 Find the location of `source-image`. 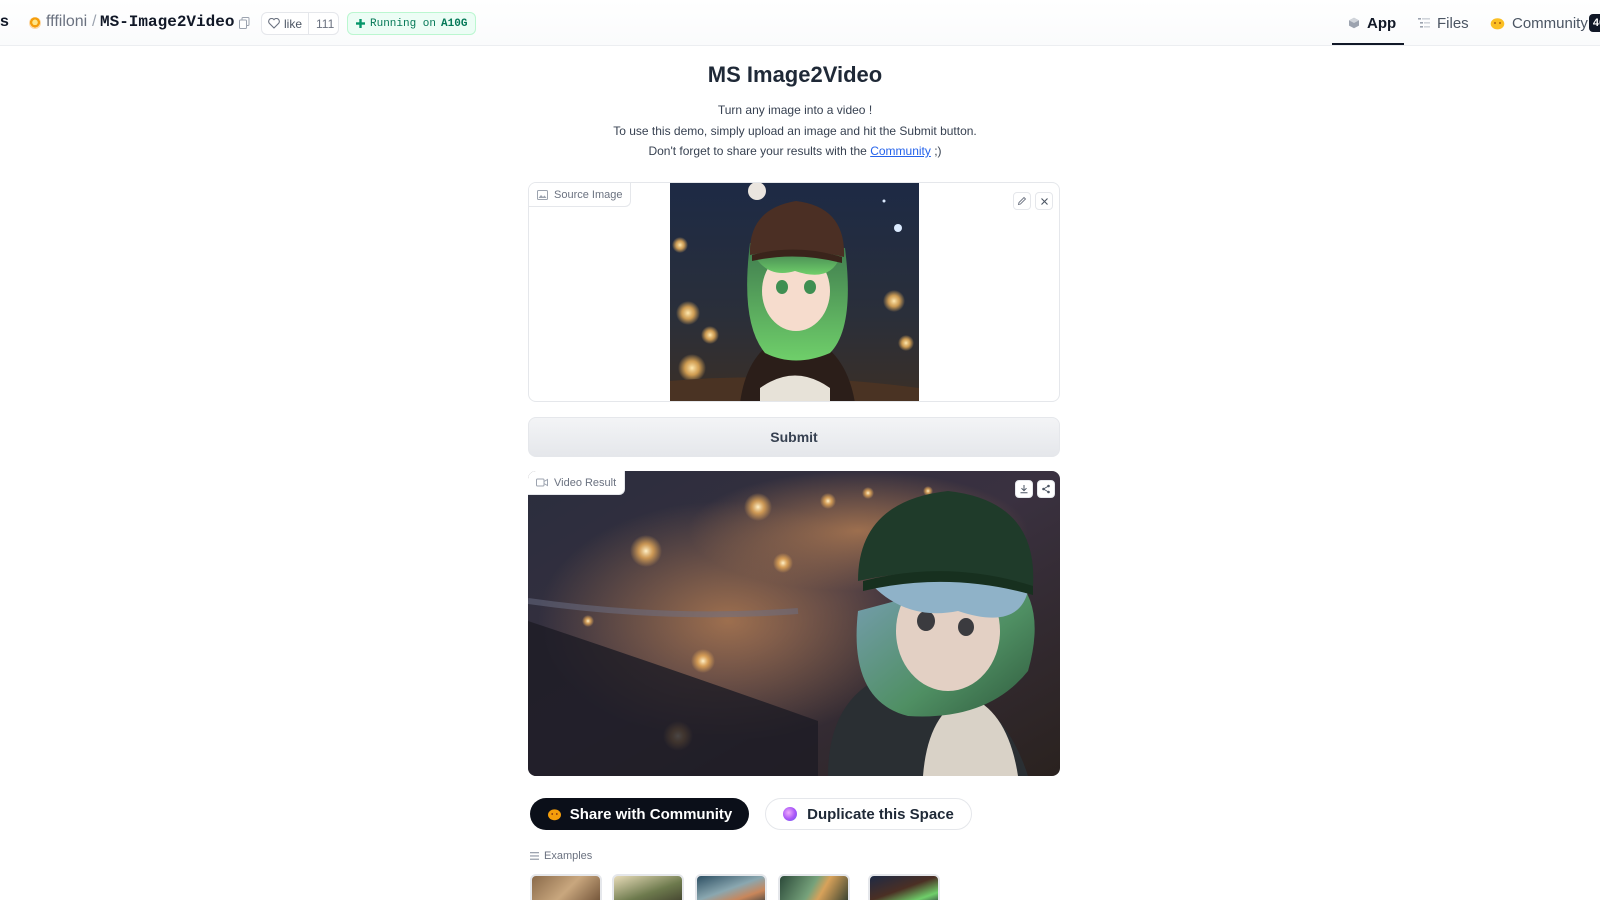

source-image is located at coordinates (794, 292).